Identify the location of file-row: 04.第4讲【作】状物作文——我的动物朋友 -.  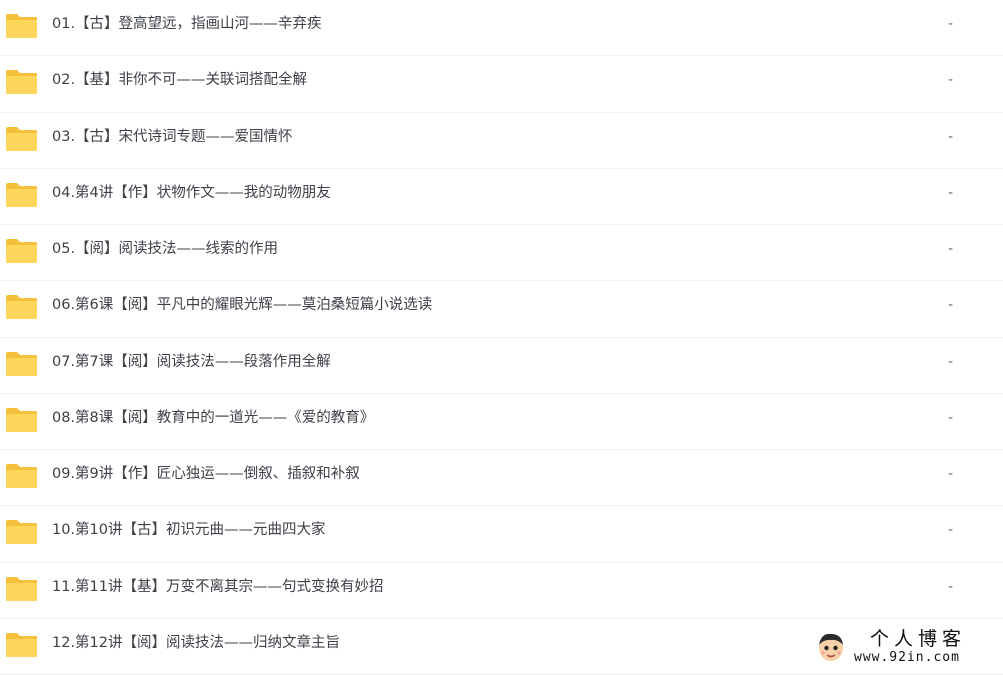
(501, 197).